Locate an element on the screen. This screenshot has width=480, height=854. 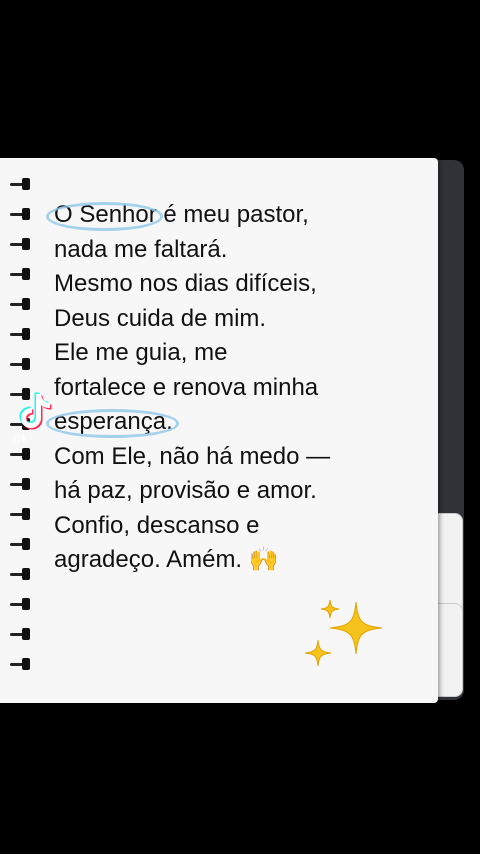
tiktok-handle: @k is located at coordinates (20, 439).